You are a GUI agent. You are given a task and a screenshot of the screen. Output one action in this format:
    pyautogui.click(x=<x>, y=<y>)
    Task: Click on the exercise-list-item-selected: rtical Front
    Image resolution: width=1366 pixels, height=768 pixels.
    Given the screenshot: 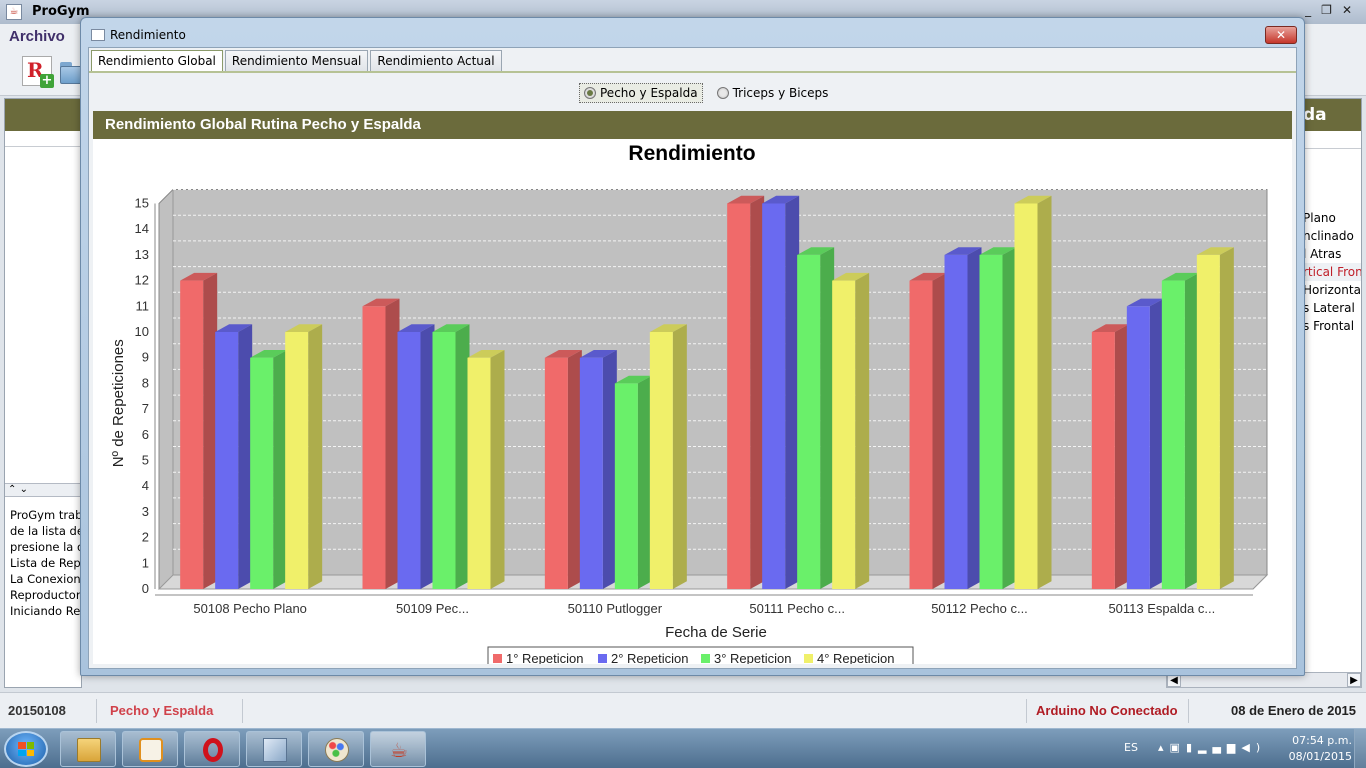 What is the action you would take?
    pyautogui.click(x=1329, y=272)
    